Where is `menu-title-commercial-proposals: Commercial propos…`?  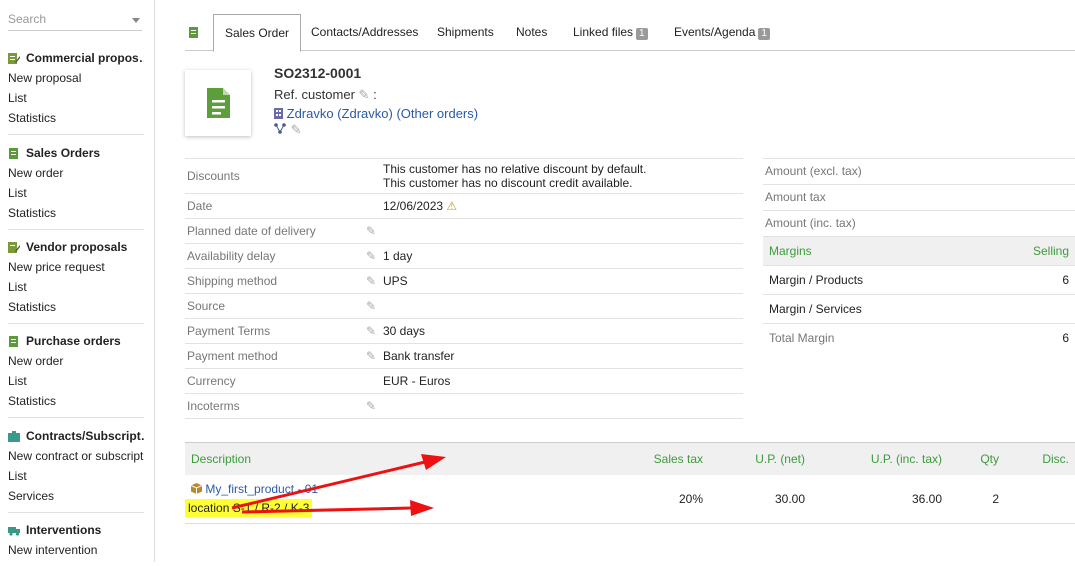 menu-title-commercial-proposals: Commercial propos… is located at coordinates (76, 58).